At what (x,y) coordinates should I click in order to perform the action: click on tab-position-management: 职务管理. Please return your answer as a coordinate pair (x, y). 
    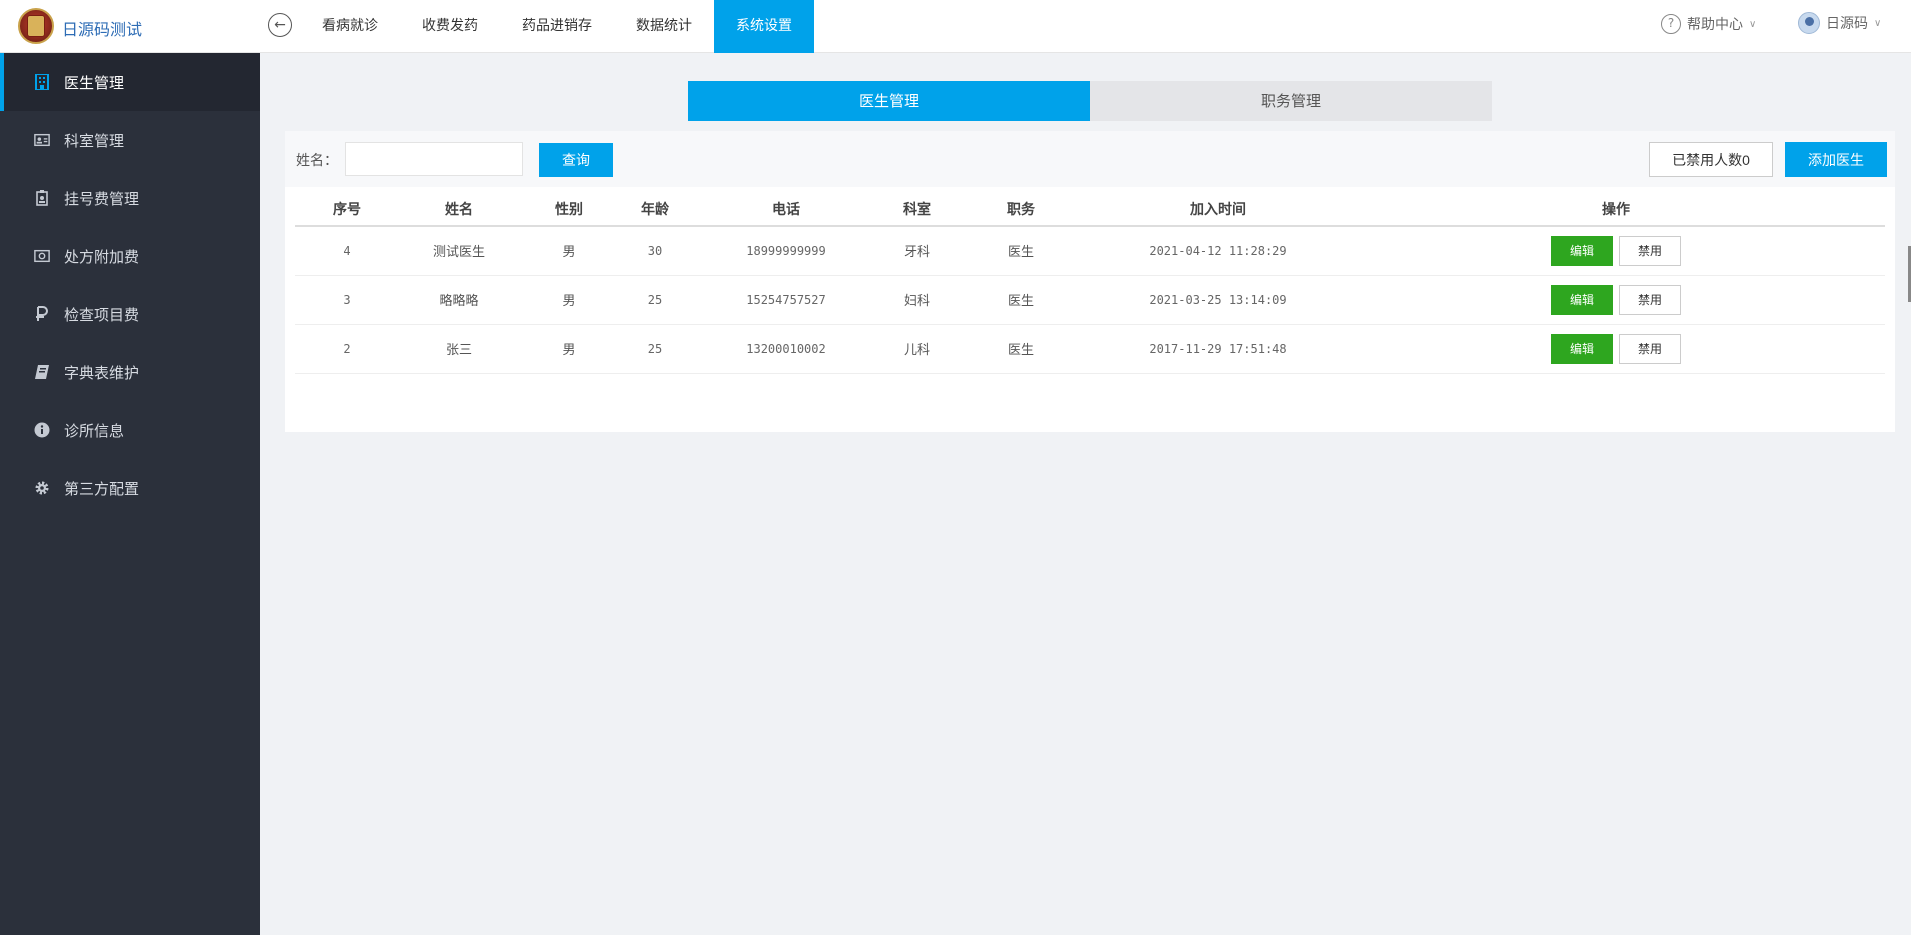
    Looking at the image, I should click on (1291, 101).